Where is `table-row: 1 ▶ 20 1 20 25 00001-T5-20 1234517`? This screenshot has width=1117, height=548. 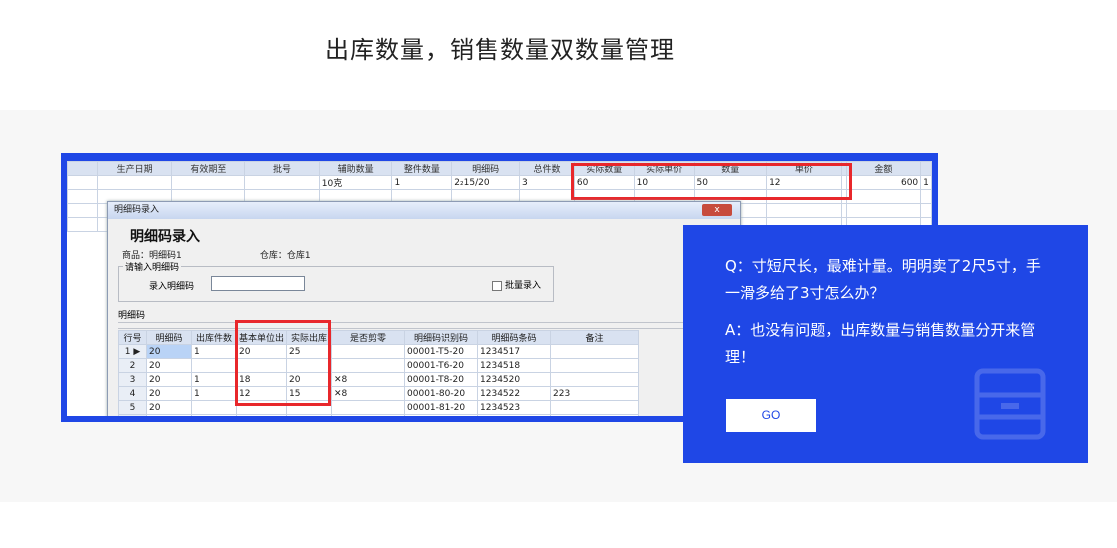
table-row: 1 ▶ 20 1 20 25 00001-T5-20 1234517 is located at coordinates (379, 351).